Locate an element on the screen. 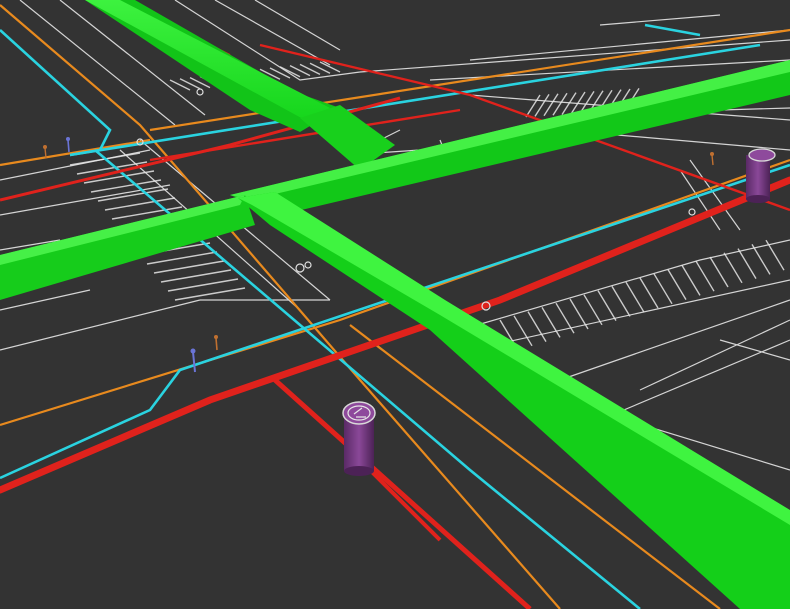  conduit-top is located at coordinates (207, 60).